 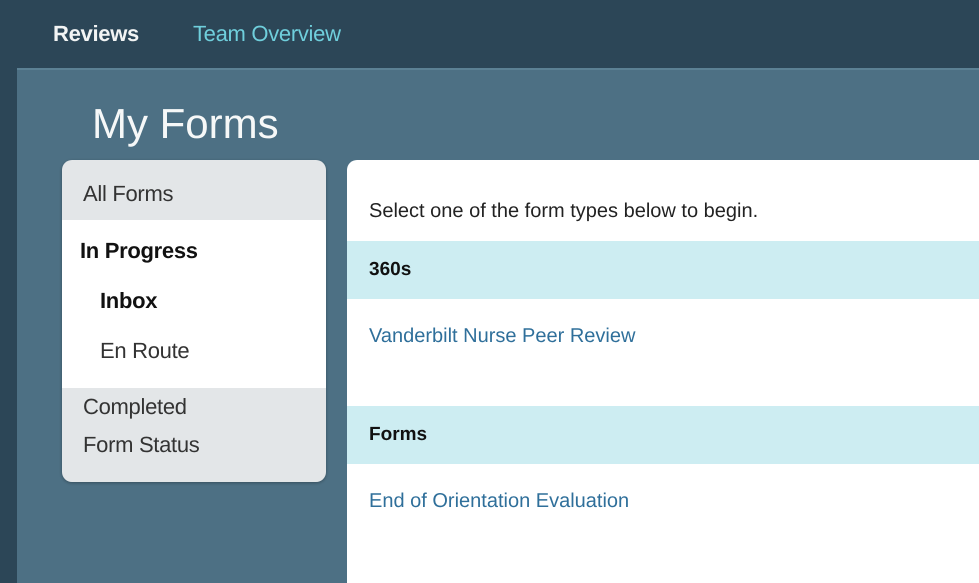 I want to click on section-heading: 360s, so click(x=390, y=270).